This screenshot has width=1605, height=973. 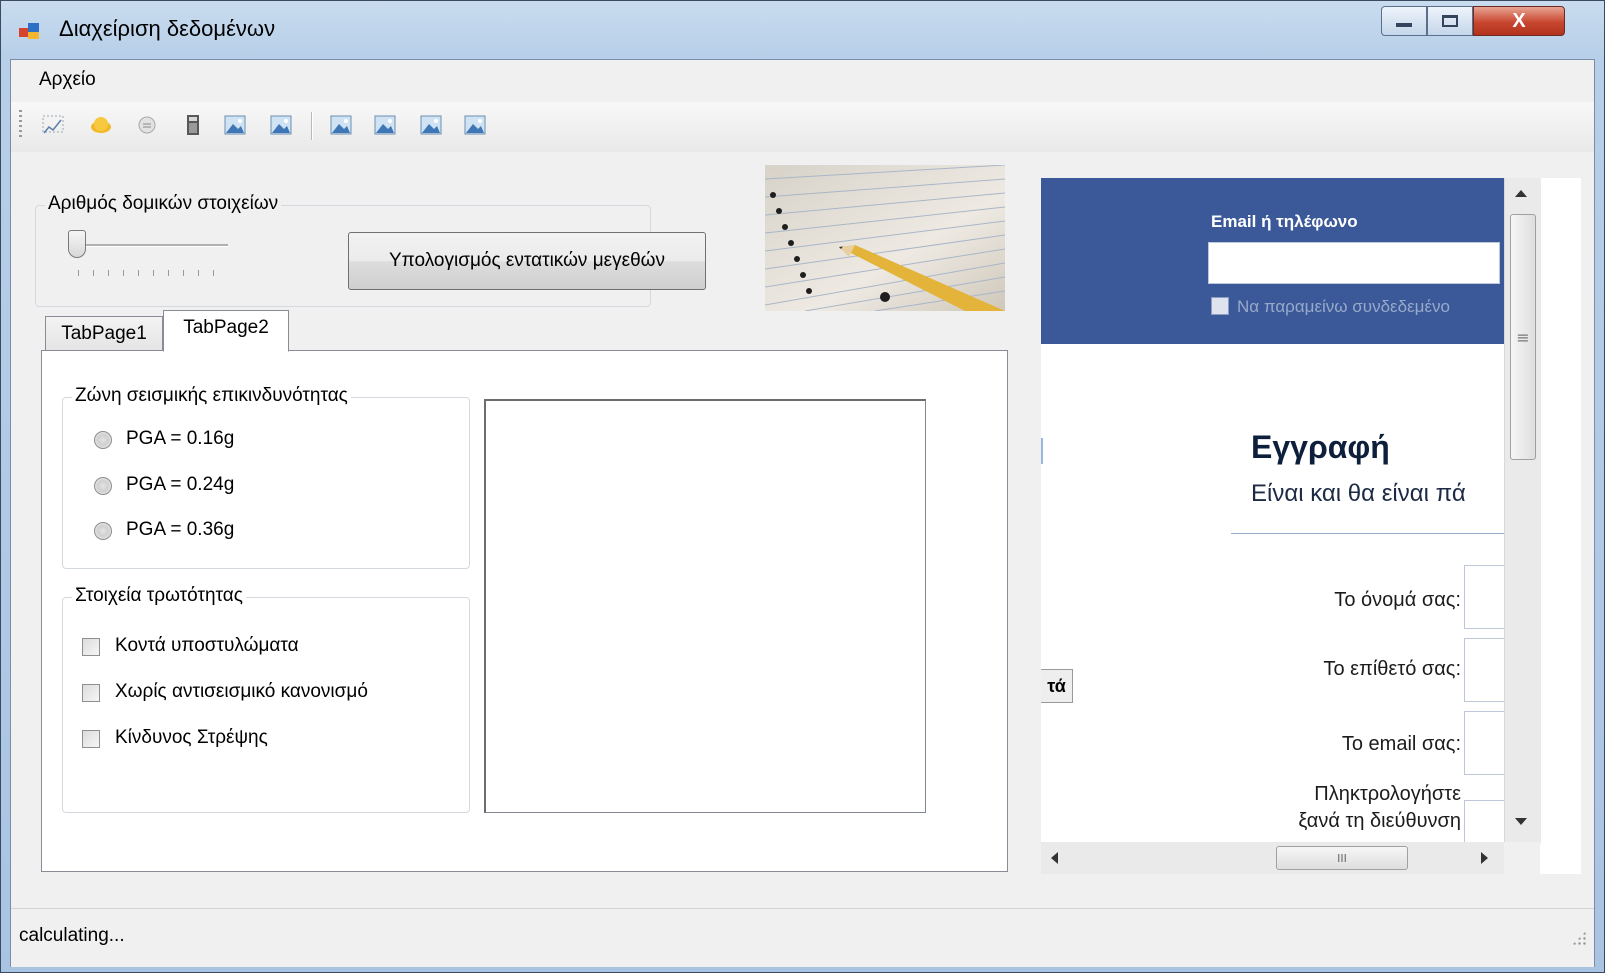 What do you see at coordinates (1220, 306) in the screenshot?
I see `remember-checkbox` at bounding box center [1220, 306].